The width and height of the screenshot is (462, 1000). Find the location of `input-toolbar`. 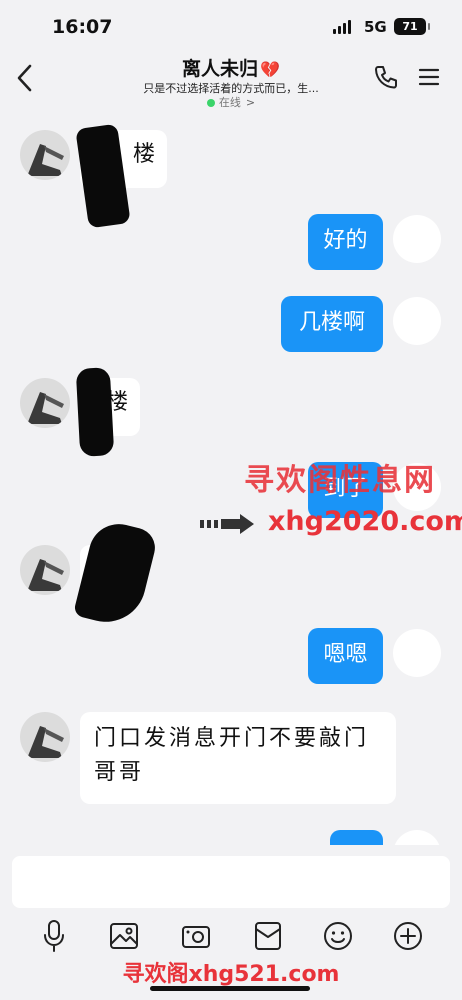

input-toolbar is located at coordinates (231, 938).